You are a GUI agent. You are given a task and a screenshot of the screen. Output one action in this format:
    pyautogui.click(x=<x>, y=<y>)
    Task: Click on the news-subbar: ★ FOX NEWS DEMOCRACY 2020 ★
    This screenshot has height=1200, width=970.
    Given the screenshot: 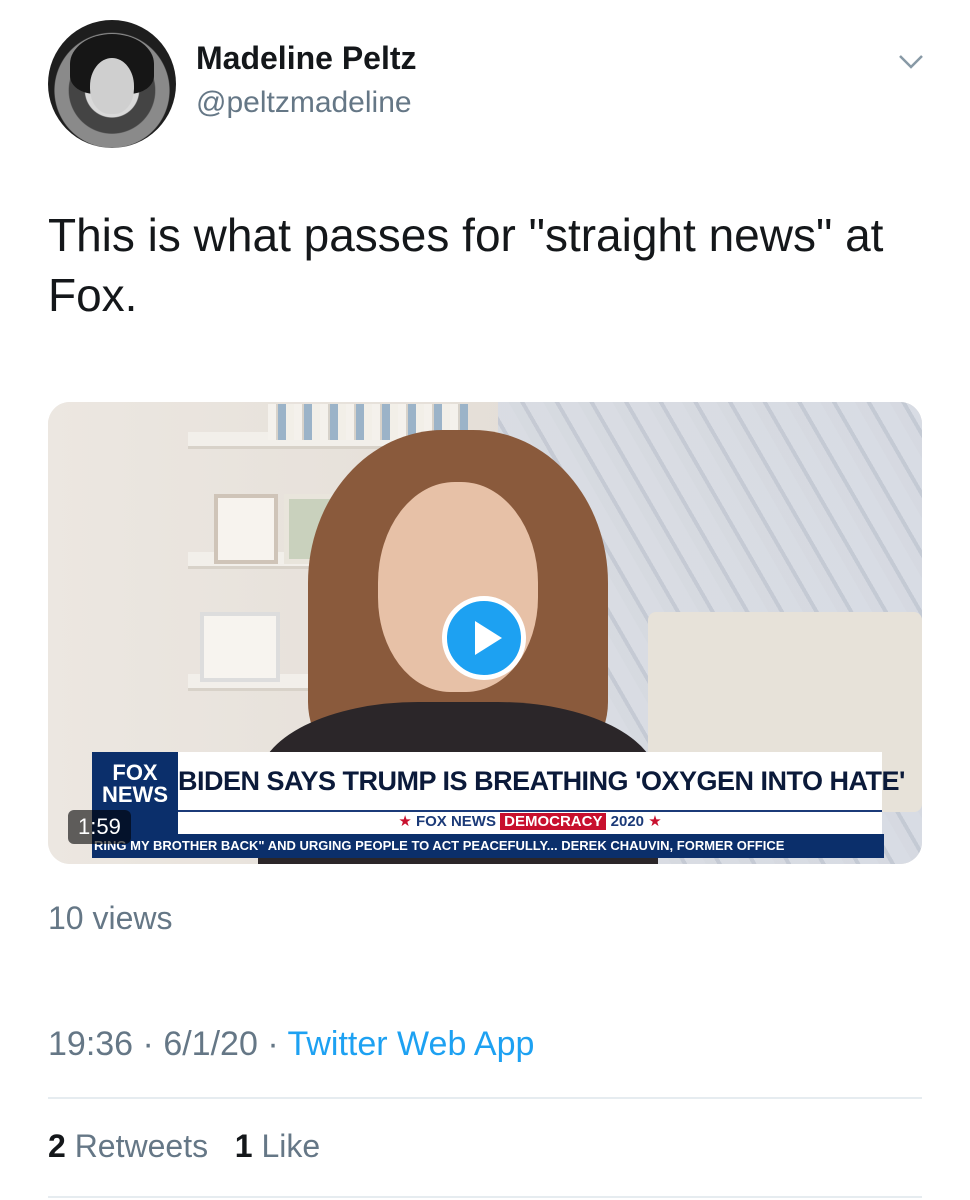 What is the action you would take?
    pyautogui.click(x=530, y=822)
    